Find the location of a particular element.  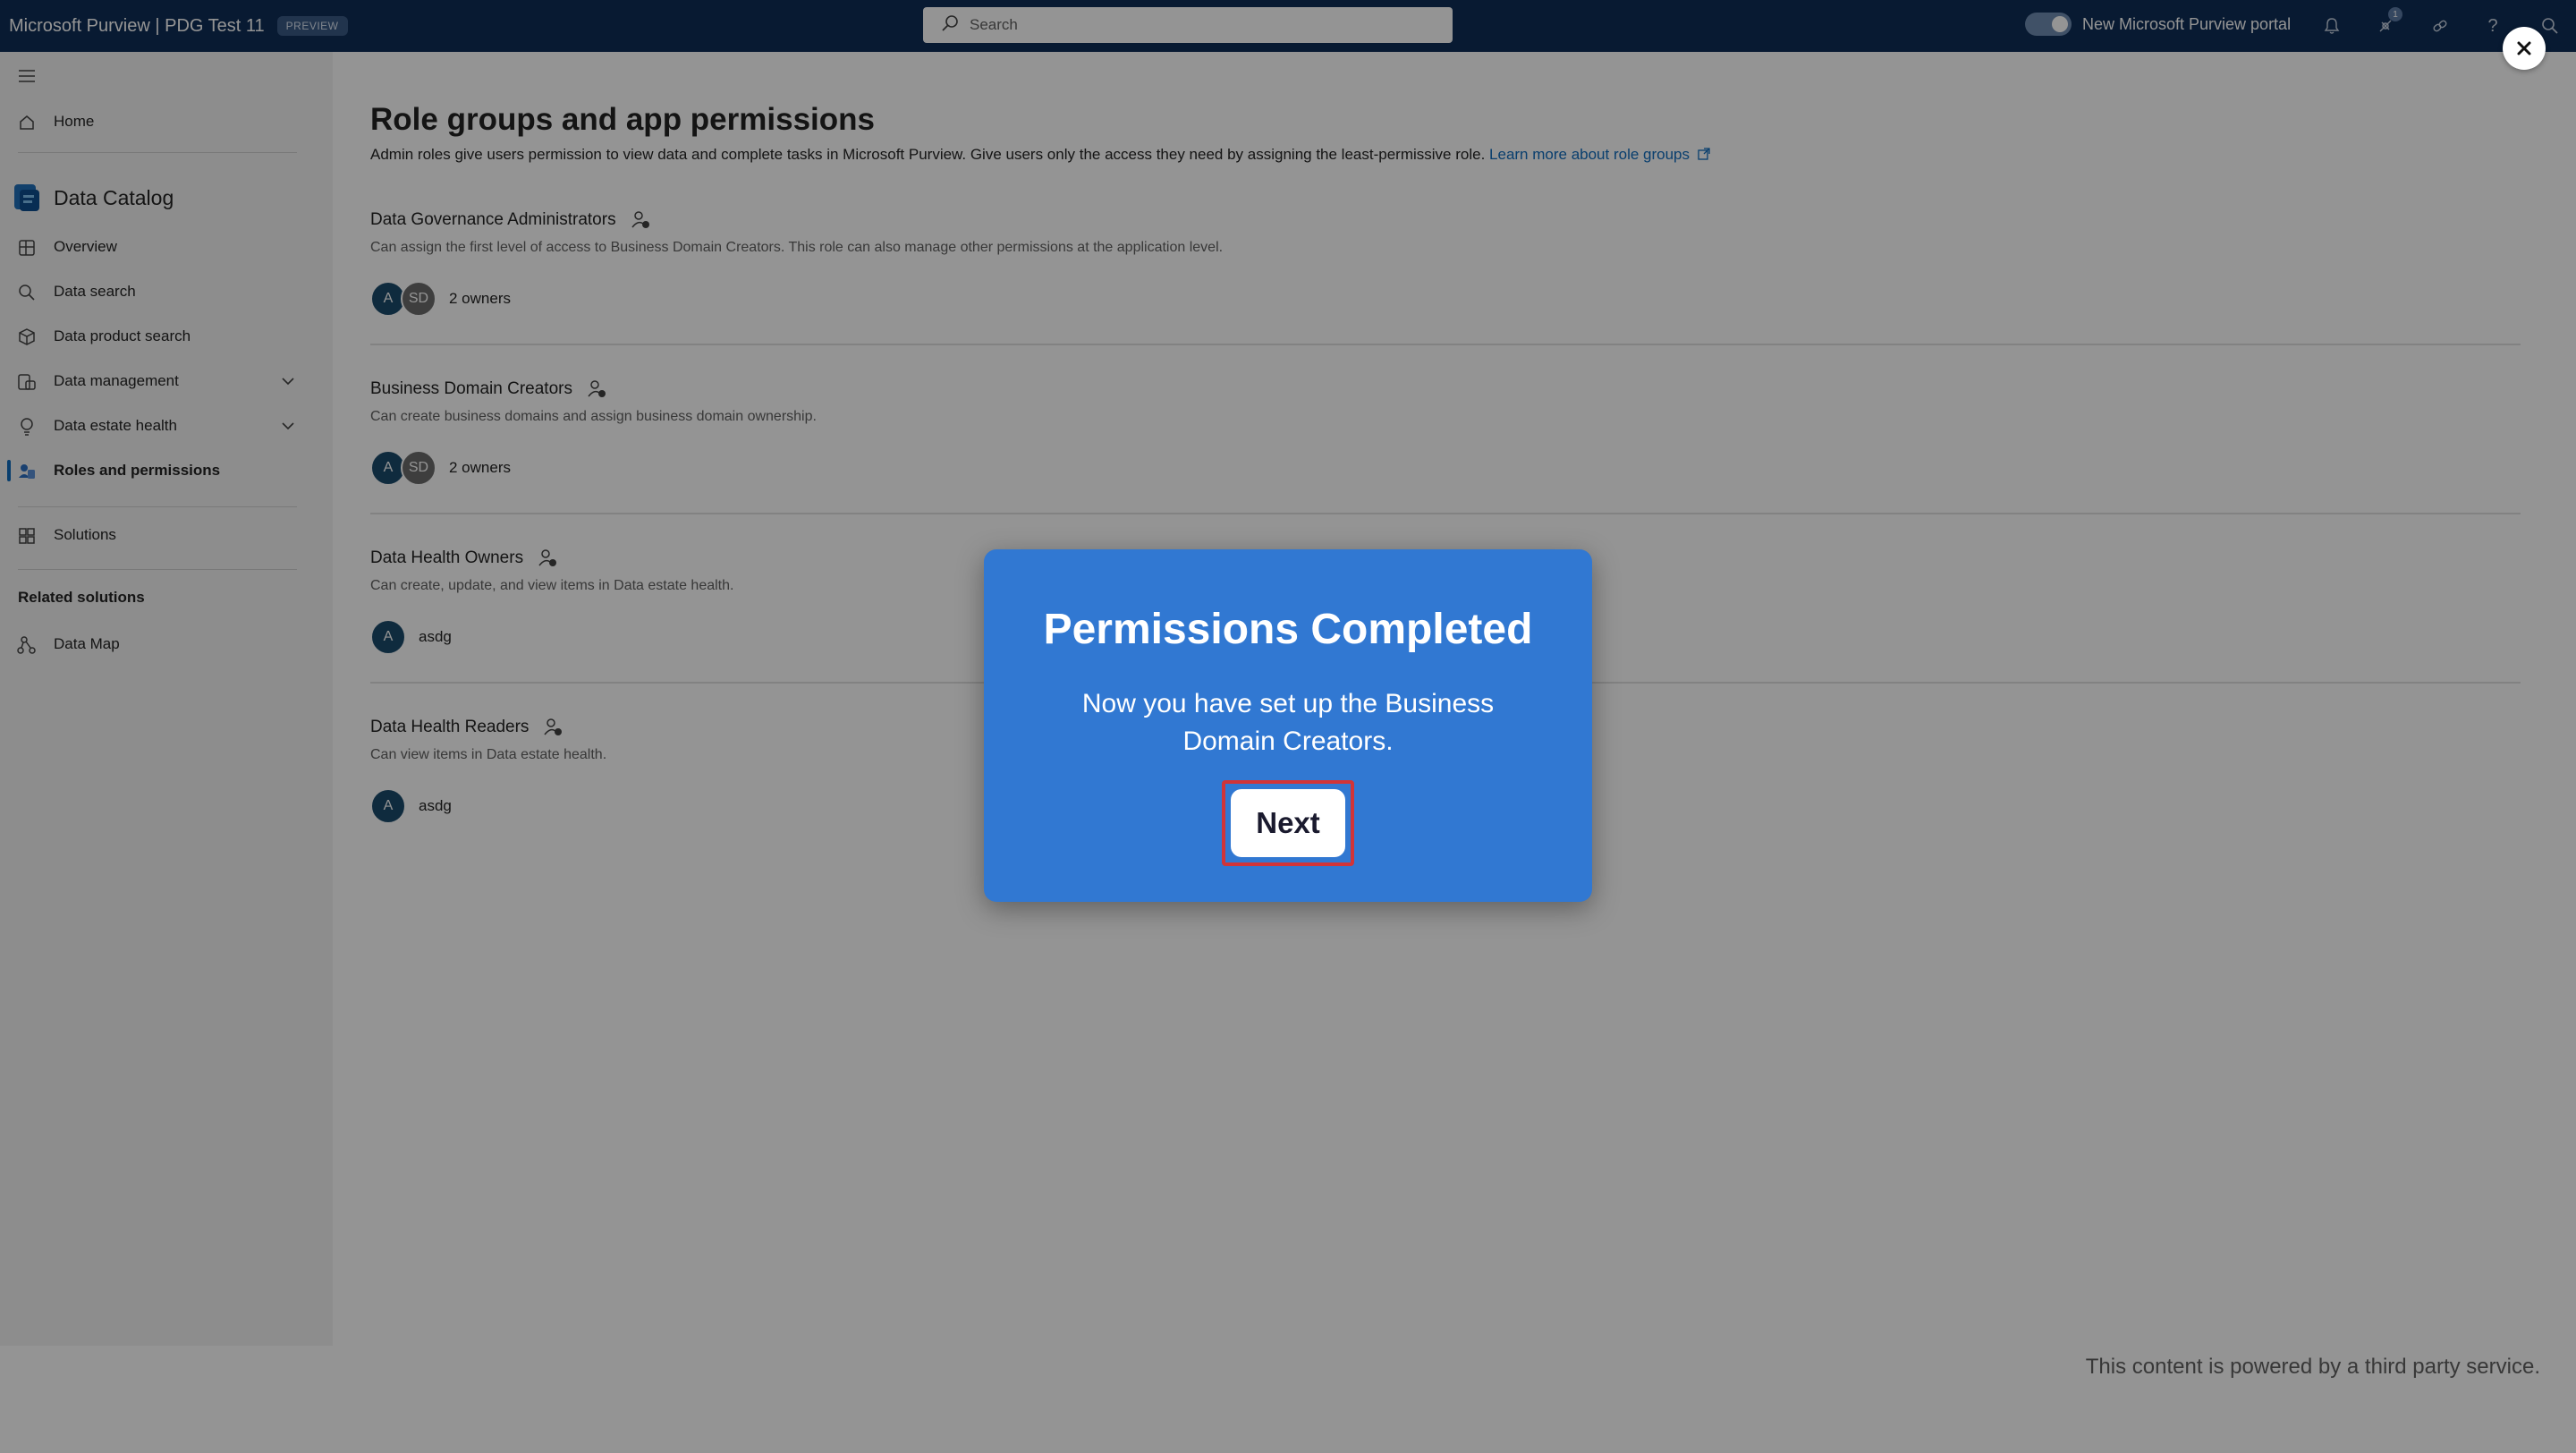

close-icon is located at coordinates (2524, 48).